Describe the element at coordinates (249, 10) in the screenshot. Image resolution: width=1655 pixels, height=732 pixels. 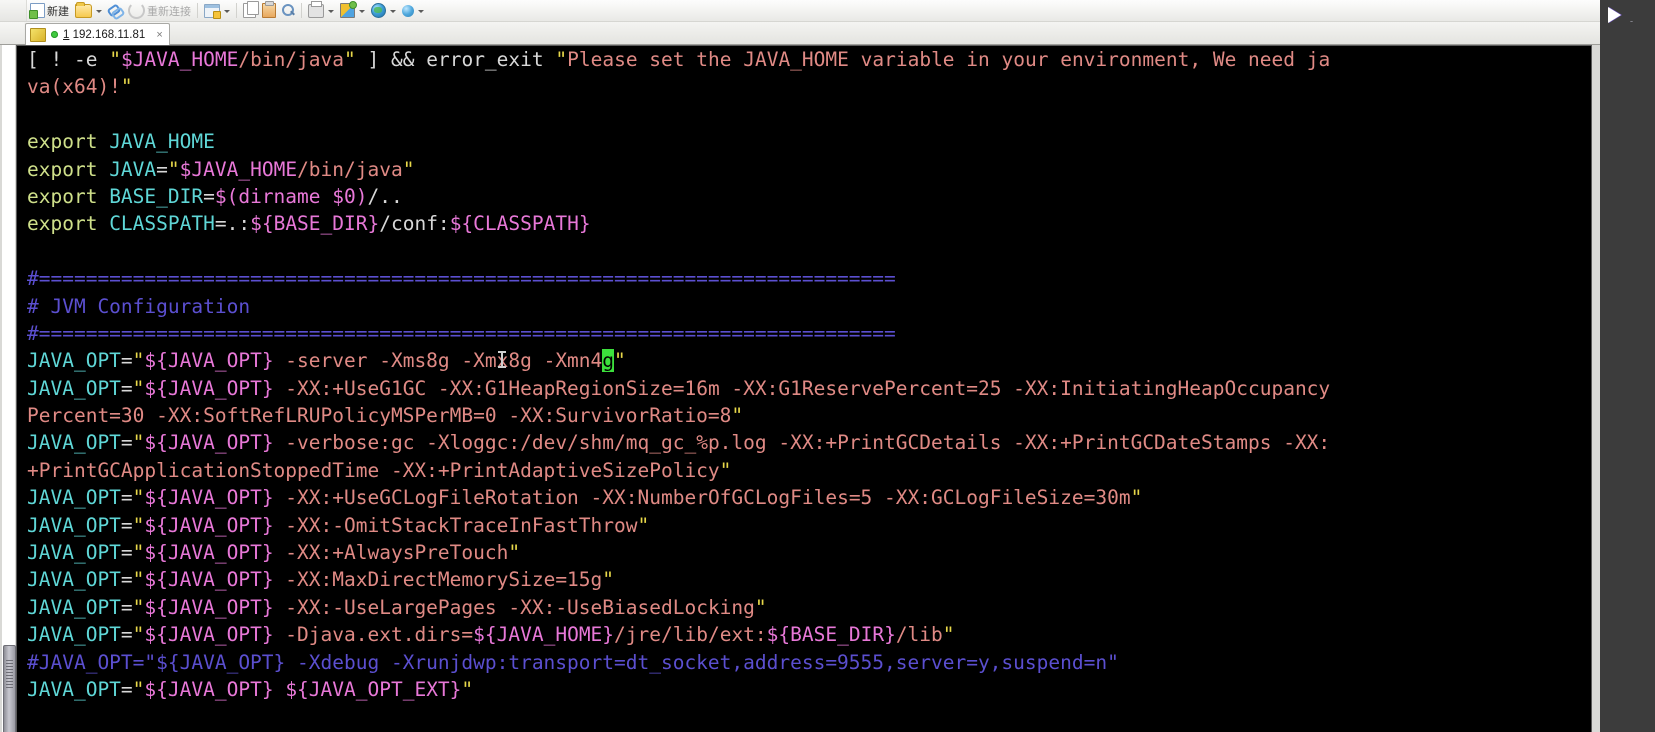
I see `toolbar-copy` at that location.